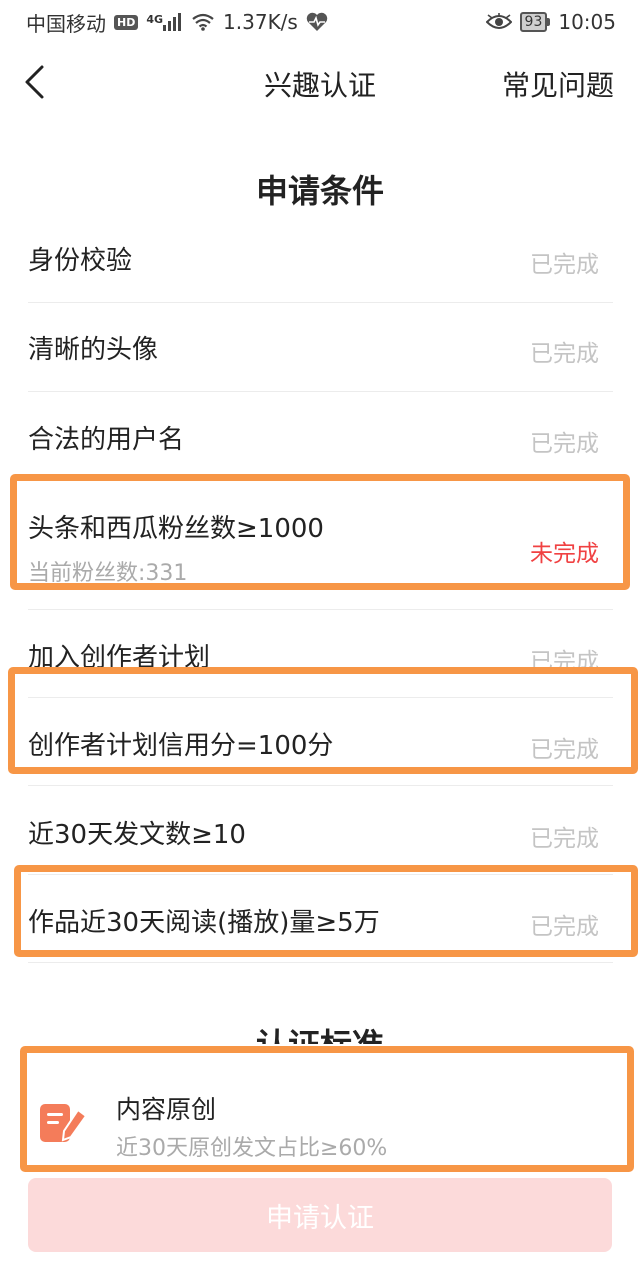 The width and height of the screenshot is (640, 1280). Describe the element at coordinates (155, 19) in the screenshot. I see `network-type: 4G` at that location.